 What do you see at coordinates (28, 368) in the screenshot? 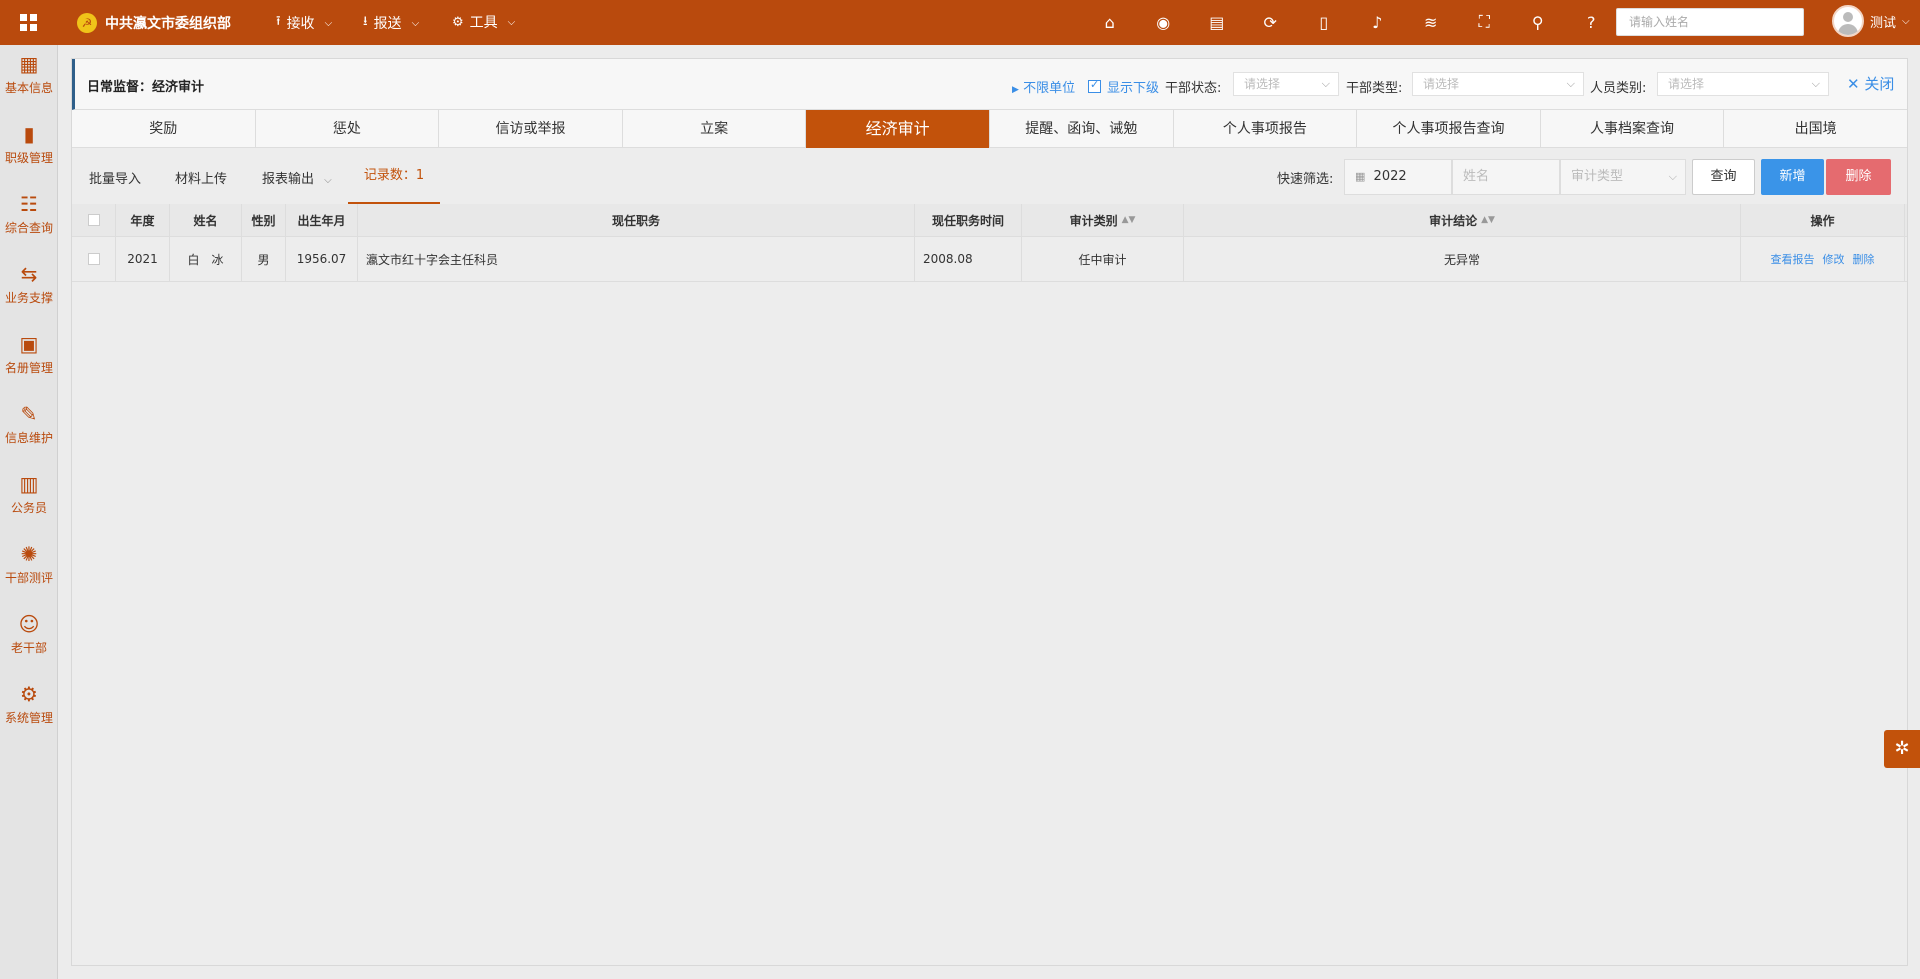
I see `sidebar-item-label: 名册管理` at bounding box center [28, 368].